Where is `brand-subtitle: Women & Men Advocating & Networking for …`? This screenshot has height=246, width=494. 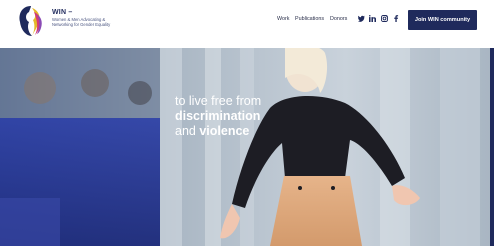 brand-subtitle: Women & Men Advocating & Networking for … is located at coordinates (81, 22).